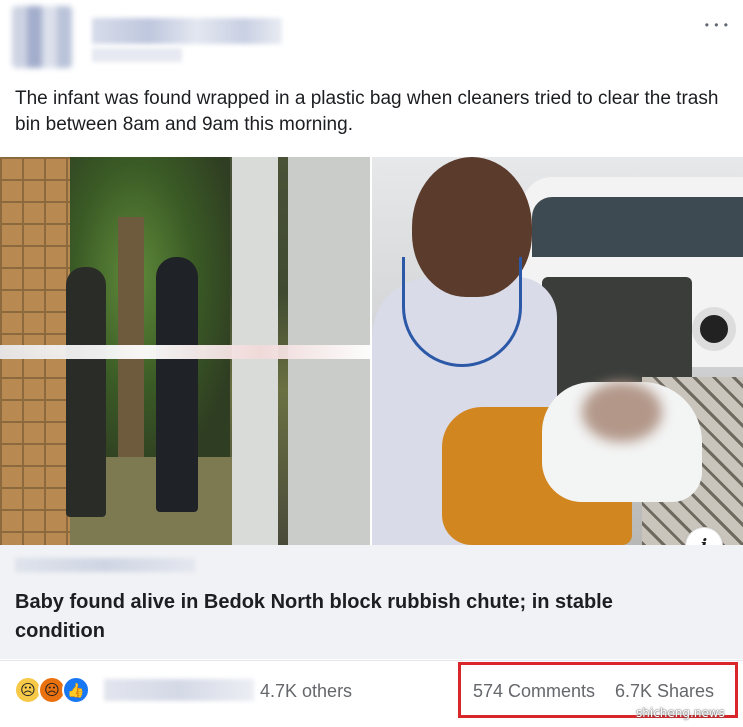  Describe the element at coordinates (371, 40) in the screenshot. I see `post-header: • • •` at that location.